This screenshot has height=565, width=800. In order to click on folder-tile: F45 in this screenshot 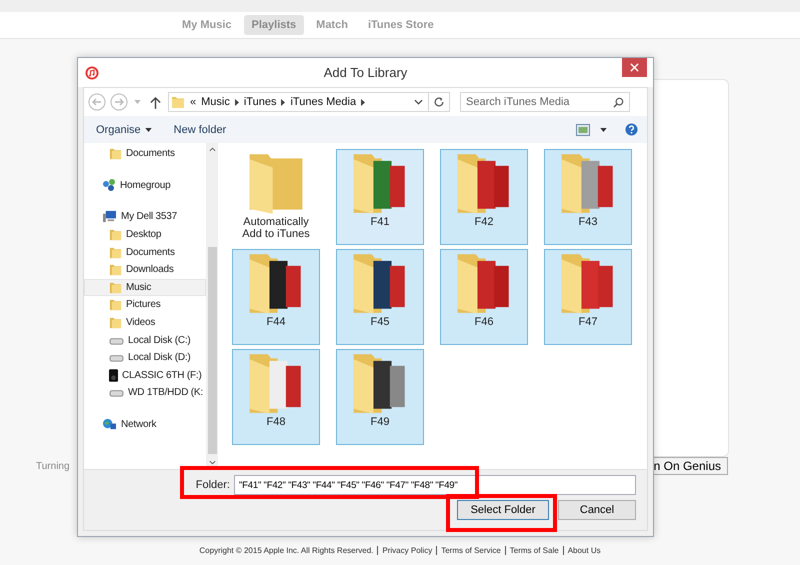, I will do `click(380, 297)`.